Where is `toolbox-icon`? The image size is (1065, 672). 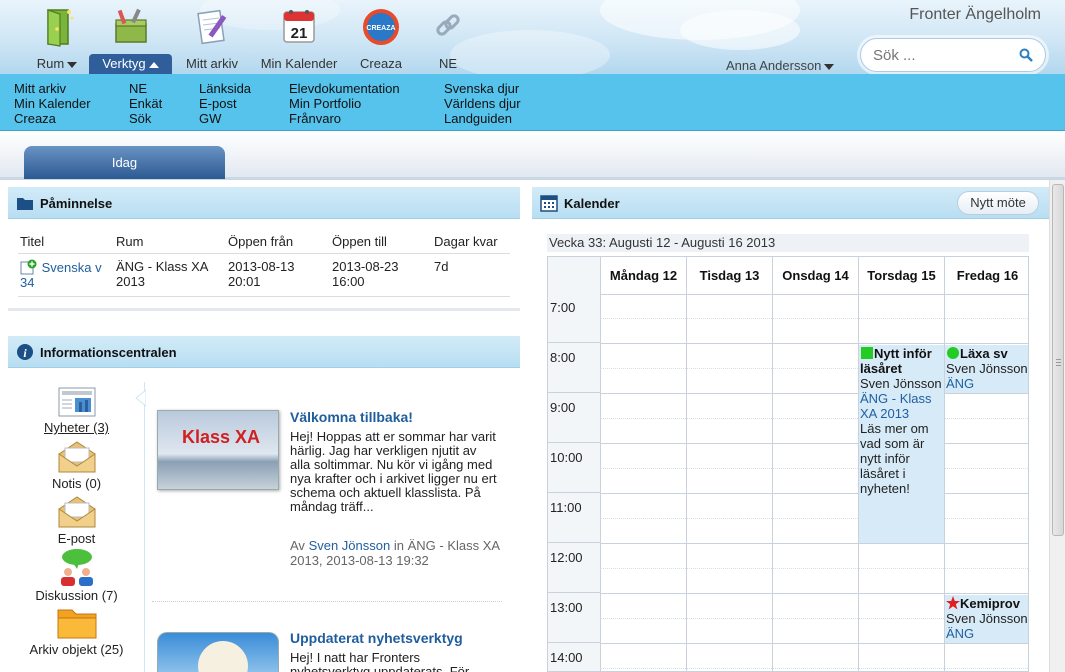
toolbox-icon is located at coordinates (130, 25).